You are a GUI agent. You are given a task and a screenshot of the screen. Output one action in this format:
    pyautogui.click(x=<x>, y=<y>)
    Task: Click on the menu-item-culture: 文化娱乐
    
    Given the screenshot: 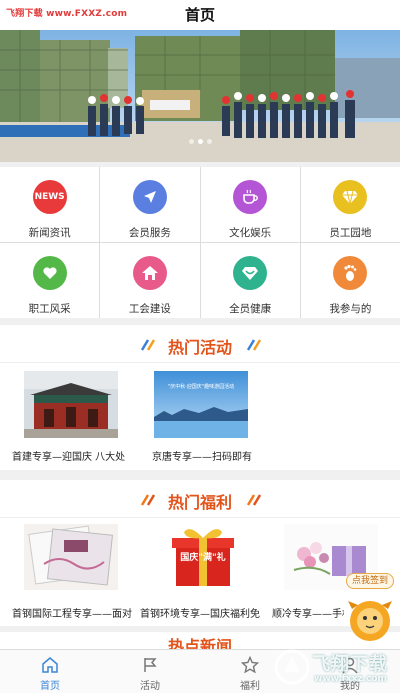 What is the action you would take?
    pyautogui.click(x=250, y=204)
    